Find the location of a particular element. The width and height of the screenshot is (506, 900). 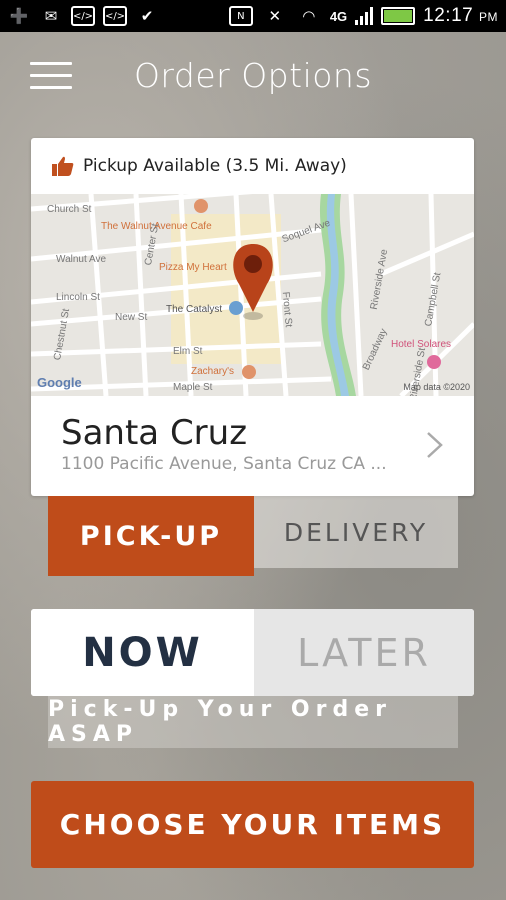

map-label: Elm St is located at coordinates (188, 351).